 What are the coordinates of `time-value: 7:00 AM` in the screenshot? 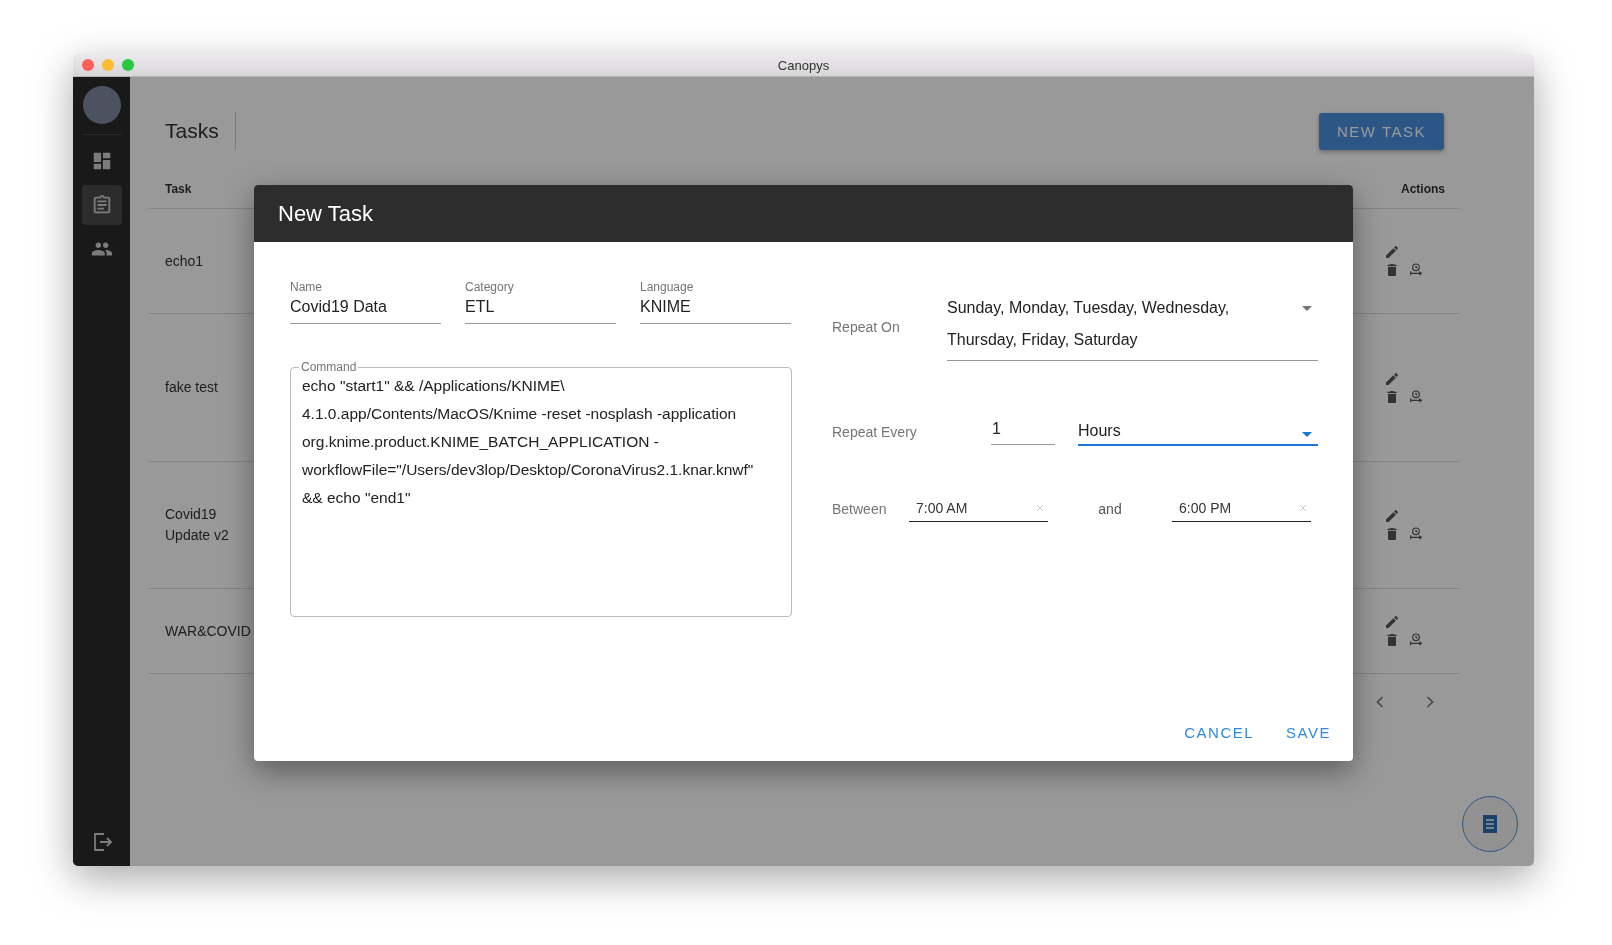 It's located at (942, 508).